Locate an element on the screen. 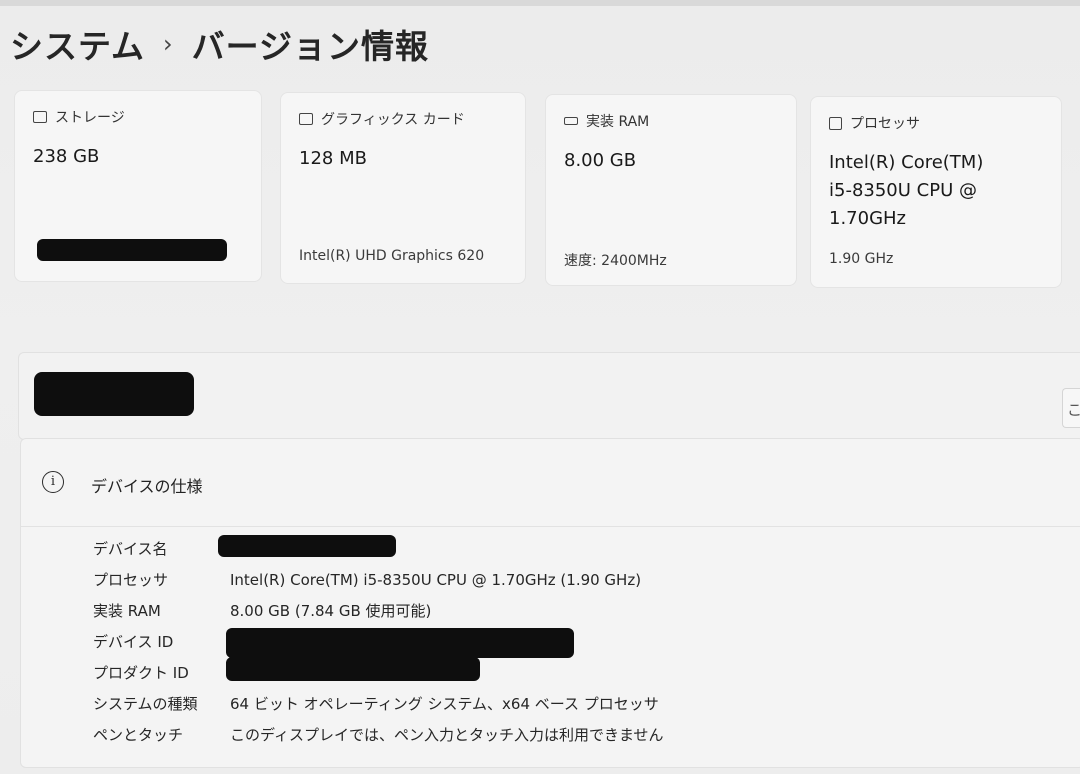 This screenshot has height=774, width=1080. spec-key: ペンとタッチ is located at coordinates (138, 735).